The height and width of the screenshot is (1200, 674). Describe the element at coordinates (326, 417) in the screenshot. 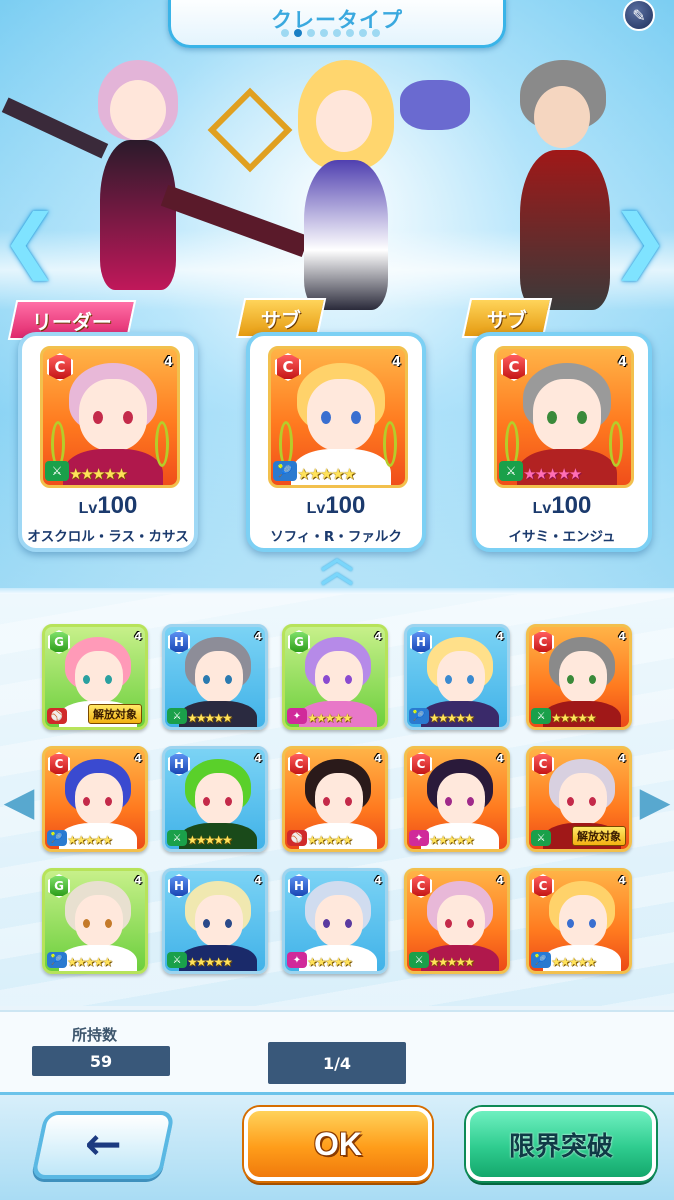

I see `portrait-eye` at that location.